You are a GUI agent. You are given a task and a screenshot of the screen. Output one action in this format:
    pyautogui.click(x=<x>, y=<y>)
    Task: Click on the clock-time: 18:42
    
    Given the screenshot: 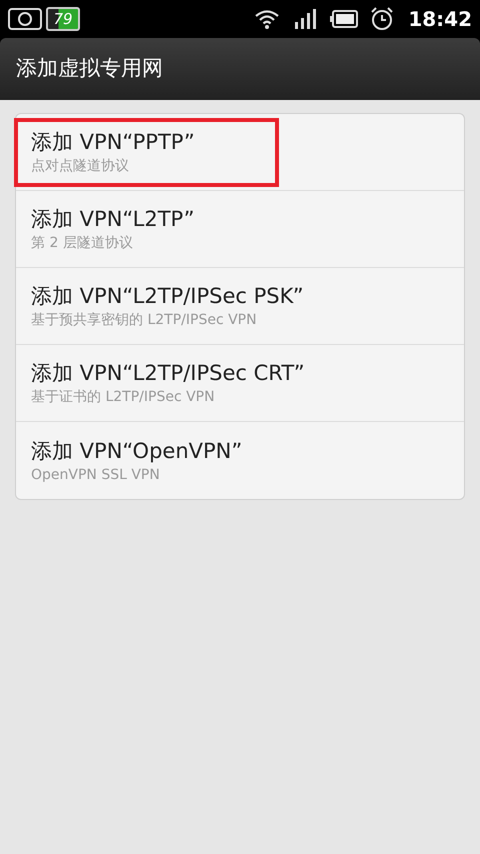 What is the action you would take?
    pyautogui.click(x=440, y=19)
    